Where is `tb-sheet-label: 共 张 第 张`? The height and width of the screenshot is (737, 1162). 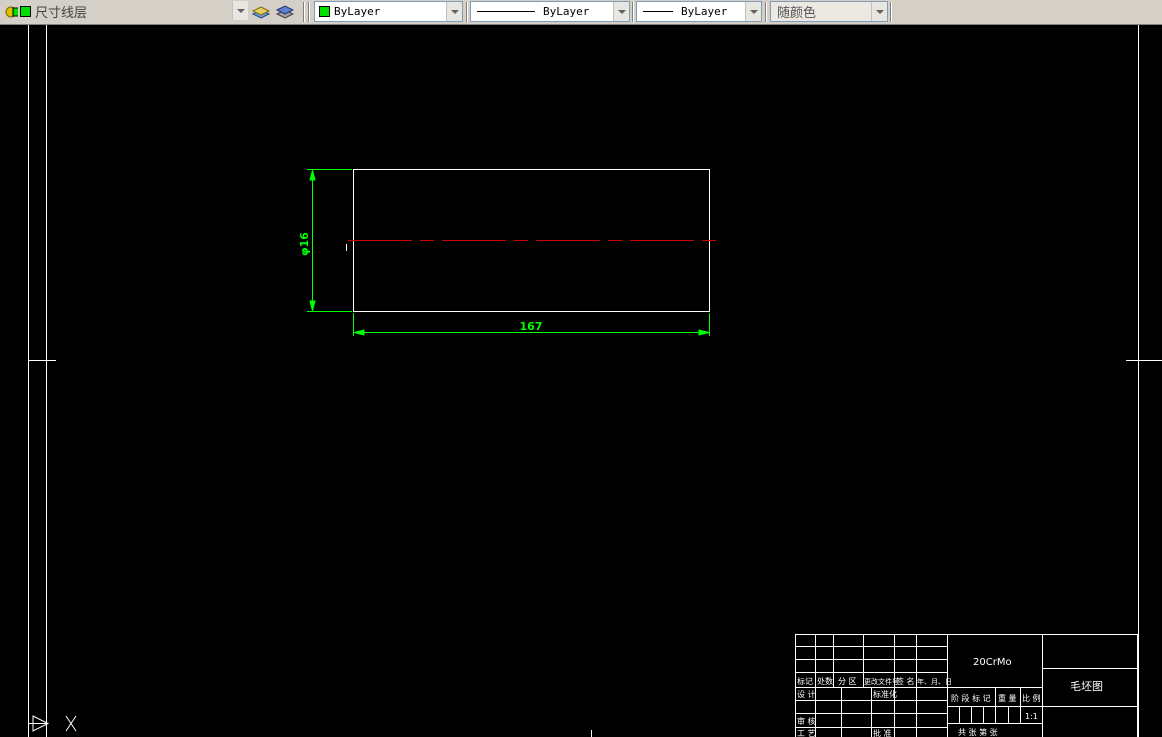 tb-sheet-label: 共 张 第 张 is located at coordinates (978, 732).